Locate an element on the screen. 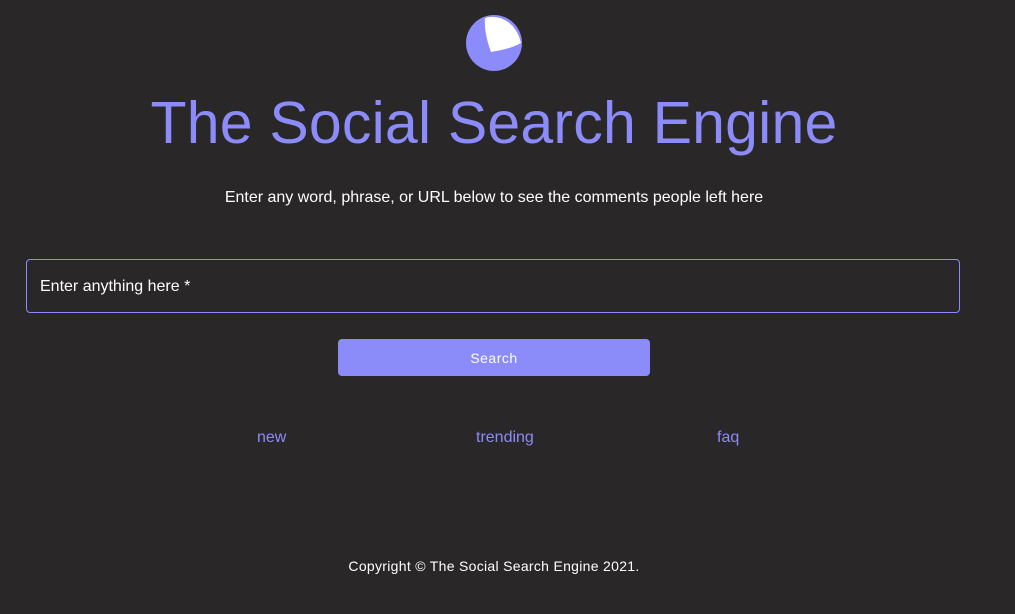 Image resolution: width=1015 pixels, height=614 pixels. nav-link-trending: trending is located at coordinates (505, 438).